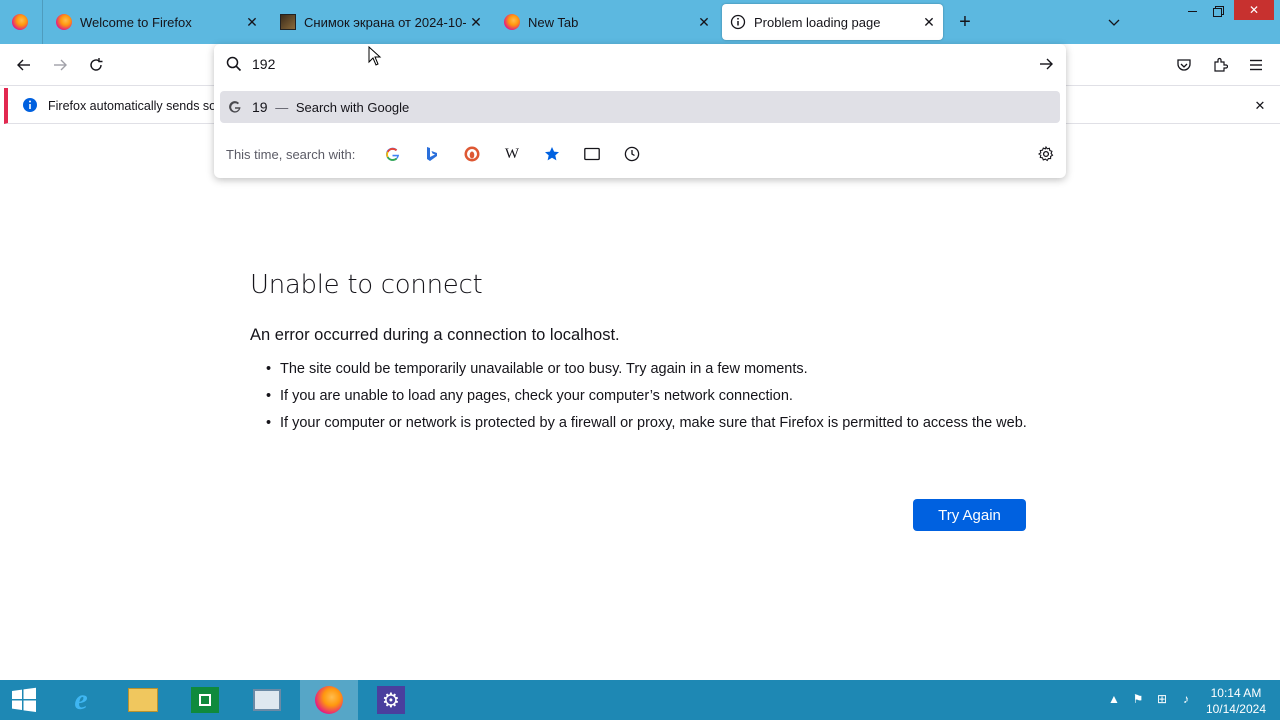 Image resolution: width=1280 pixels, height=720 pixels. I want to click on mouse-cursor-icon, so click(375, 56).